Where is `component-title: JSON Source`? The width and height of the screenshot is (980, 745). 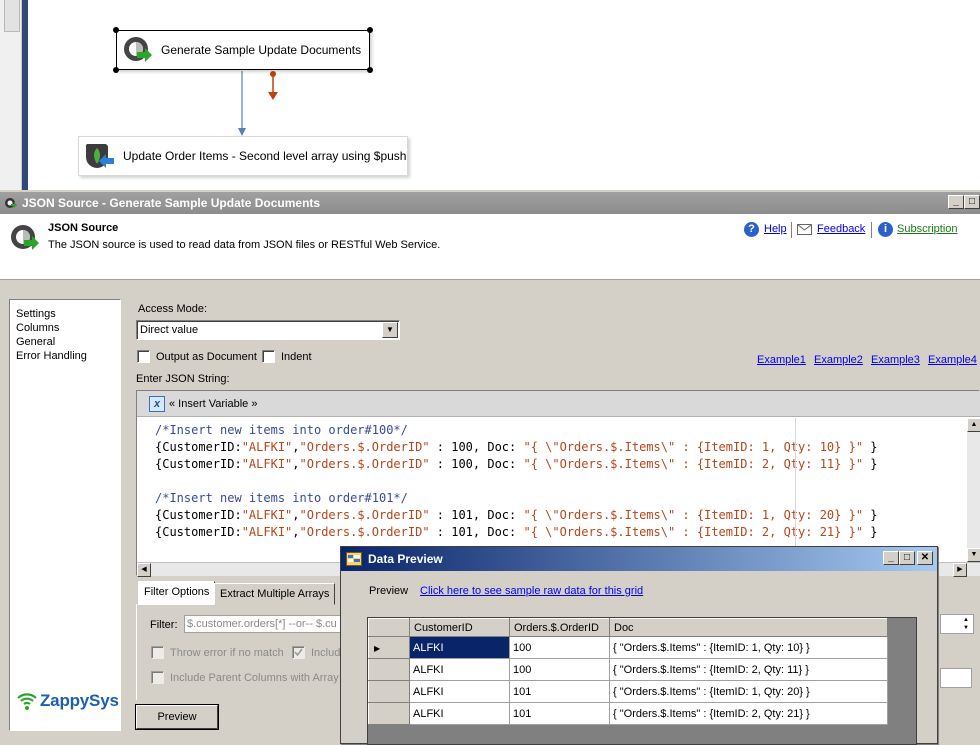 component-title: JSON Source is located at coordinates (83, 228).